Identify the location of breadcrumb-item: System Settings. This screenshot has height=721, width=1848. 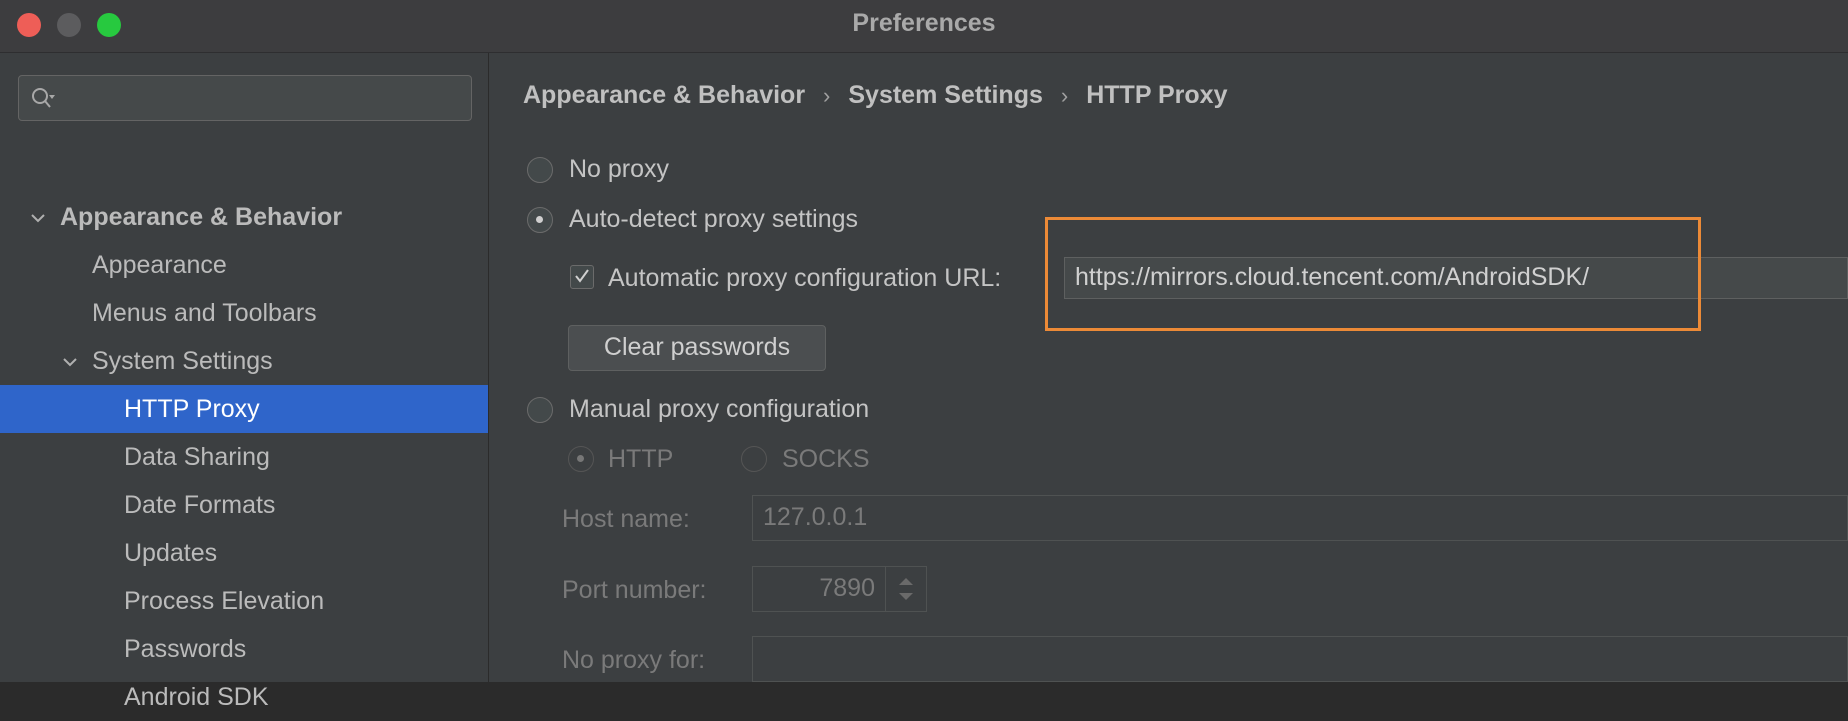
(945, 95).